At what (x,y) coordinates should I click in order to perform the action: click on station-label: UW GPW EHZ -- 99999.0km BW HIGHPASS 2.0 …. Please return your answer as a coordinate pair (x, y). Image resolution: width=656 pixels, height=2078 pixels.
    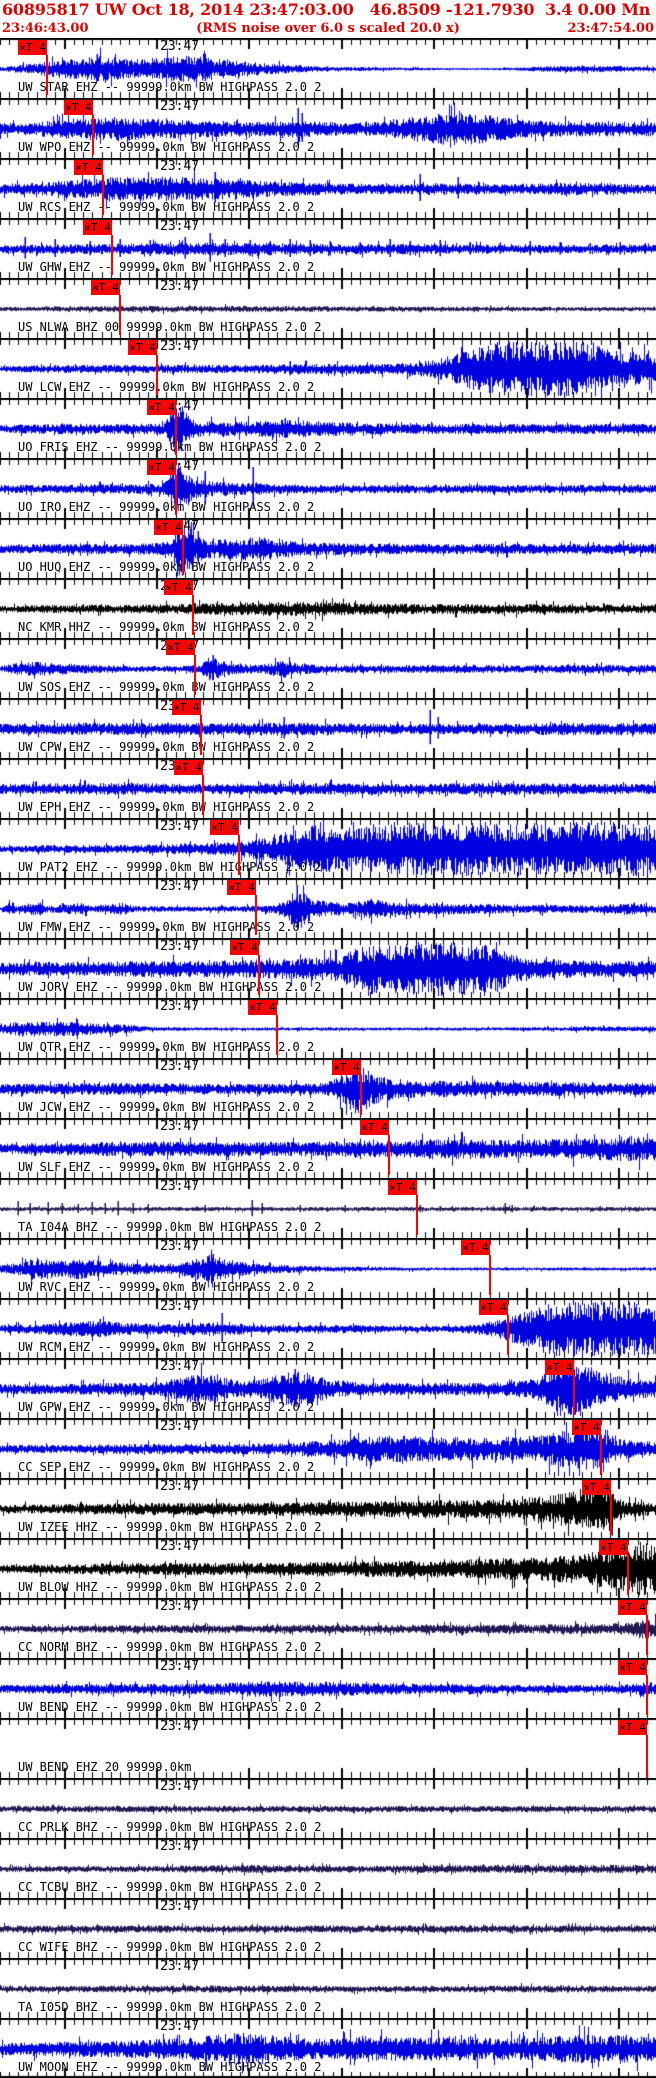
    Looking at the image, I should click on (166, 1407).